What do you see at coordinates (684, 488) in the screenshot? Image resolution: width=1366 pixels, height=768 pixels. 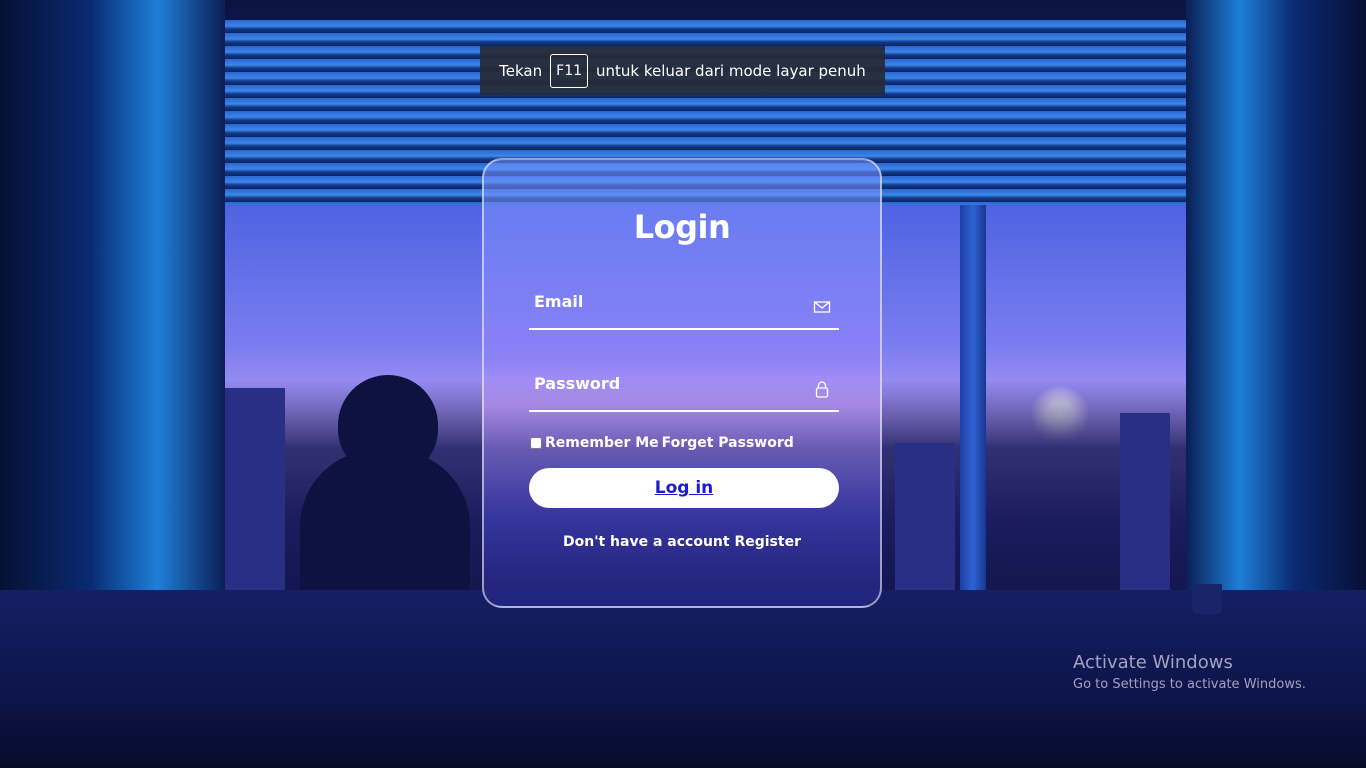 I see `login-button: Log in` at bounding box center [684, 488].